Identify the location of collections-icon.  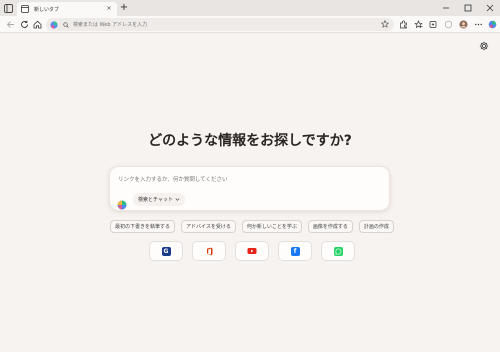
(433, 24).